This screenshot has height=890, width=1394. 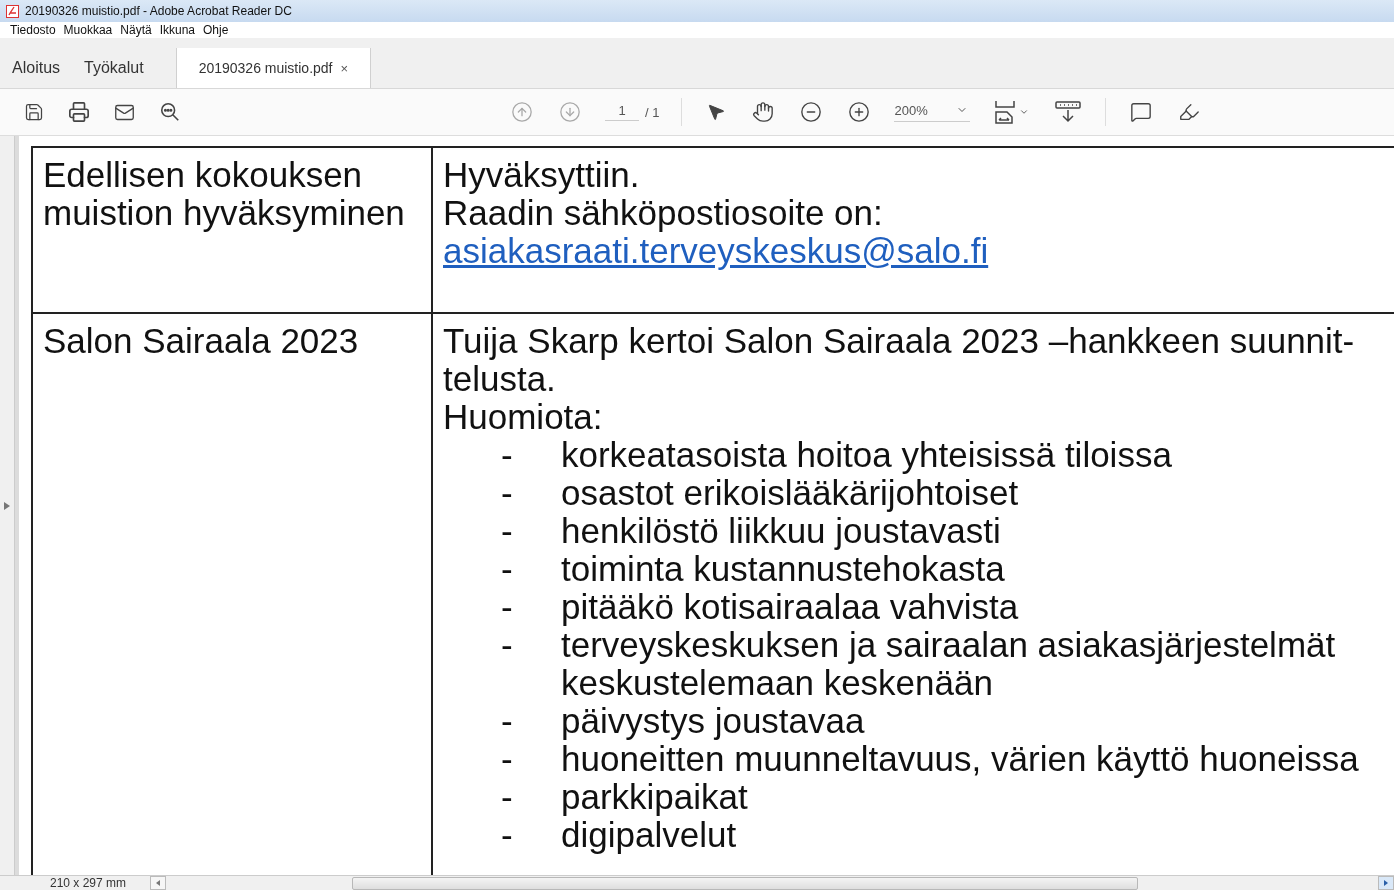 I want to click on scroll-left-button, so click(x=158, y=883).